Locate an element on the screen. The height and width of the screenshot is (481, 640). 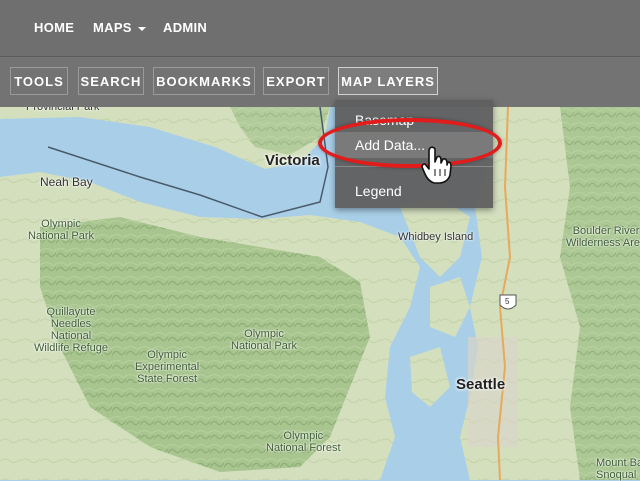
top-navbar: HOME MAPS ADMIN is located at coordinates (320, 28).